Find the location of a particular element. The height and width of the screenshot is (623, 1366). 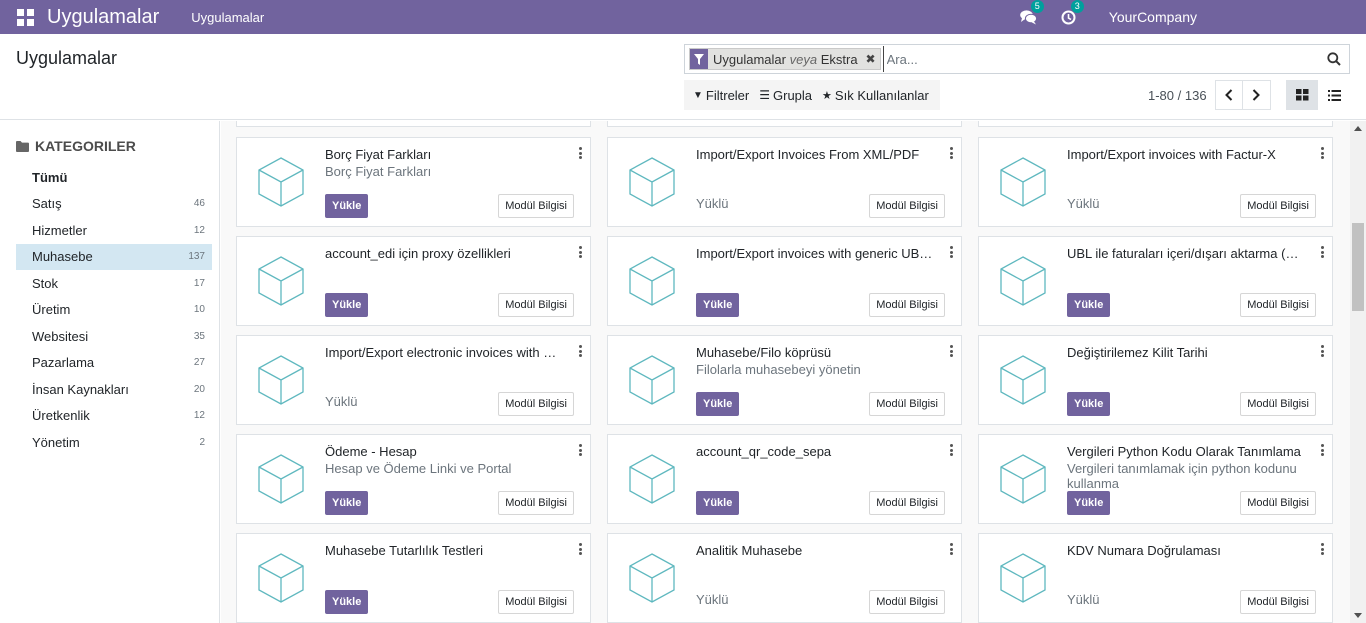

category-item-website: Websitesi 35 is located at coordinates (114, 336).